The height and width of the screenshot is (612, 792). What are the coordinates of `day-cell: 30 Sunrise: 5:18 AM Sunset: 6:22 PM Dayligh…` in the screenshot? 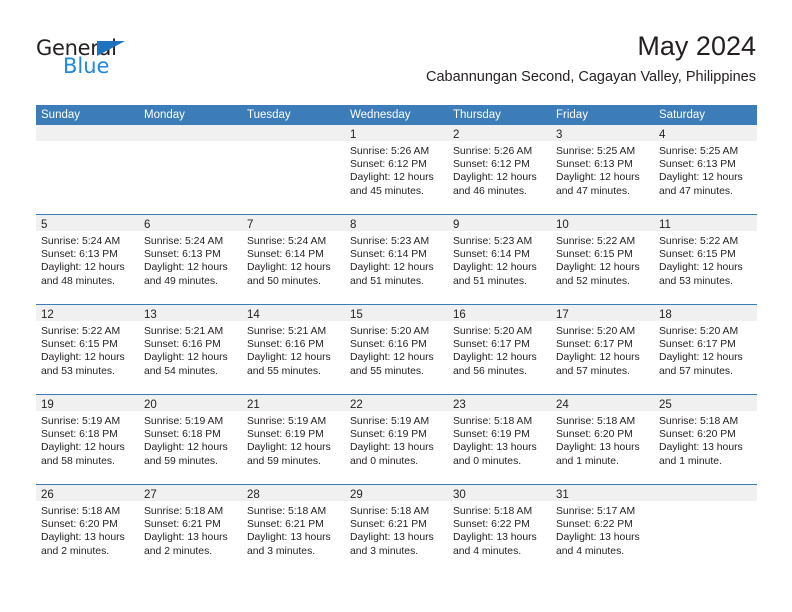 It's located at (499, 529).